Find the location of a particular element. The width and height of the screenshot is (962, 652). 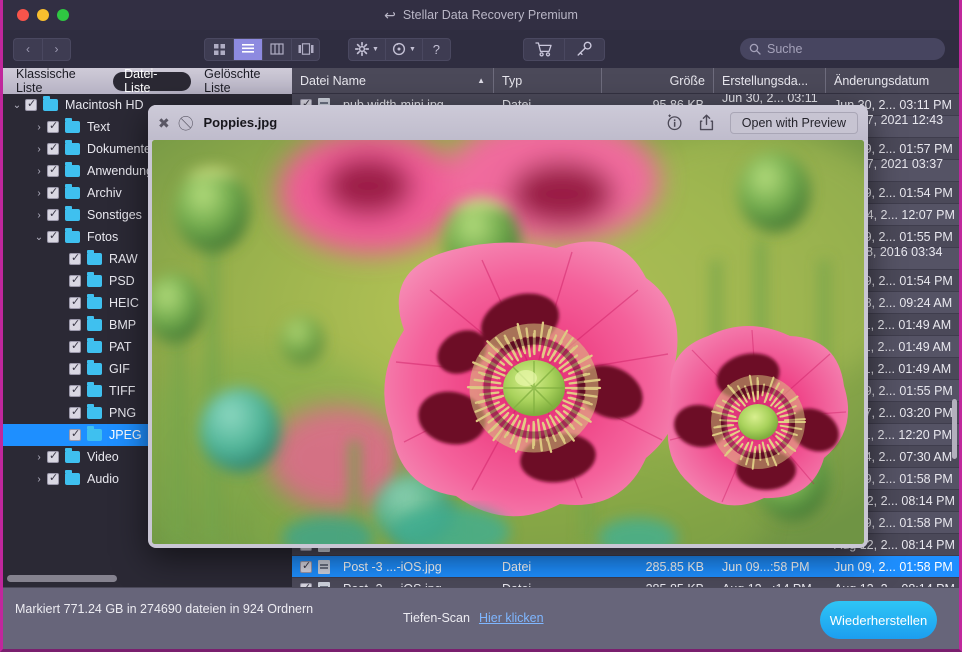

tree-item-label: Video is located at coordinates (103, 457).